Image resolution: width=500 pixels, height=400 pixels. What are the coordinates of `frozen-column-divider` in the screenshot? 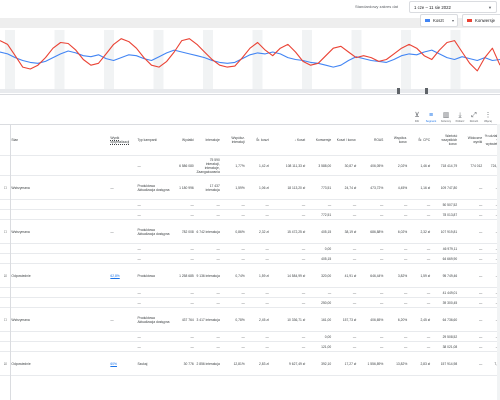 It's located at (10, 262).